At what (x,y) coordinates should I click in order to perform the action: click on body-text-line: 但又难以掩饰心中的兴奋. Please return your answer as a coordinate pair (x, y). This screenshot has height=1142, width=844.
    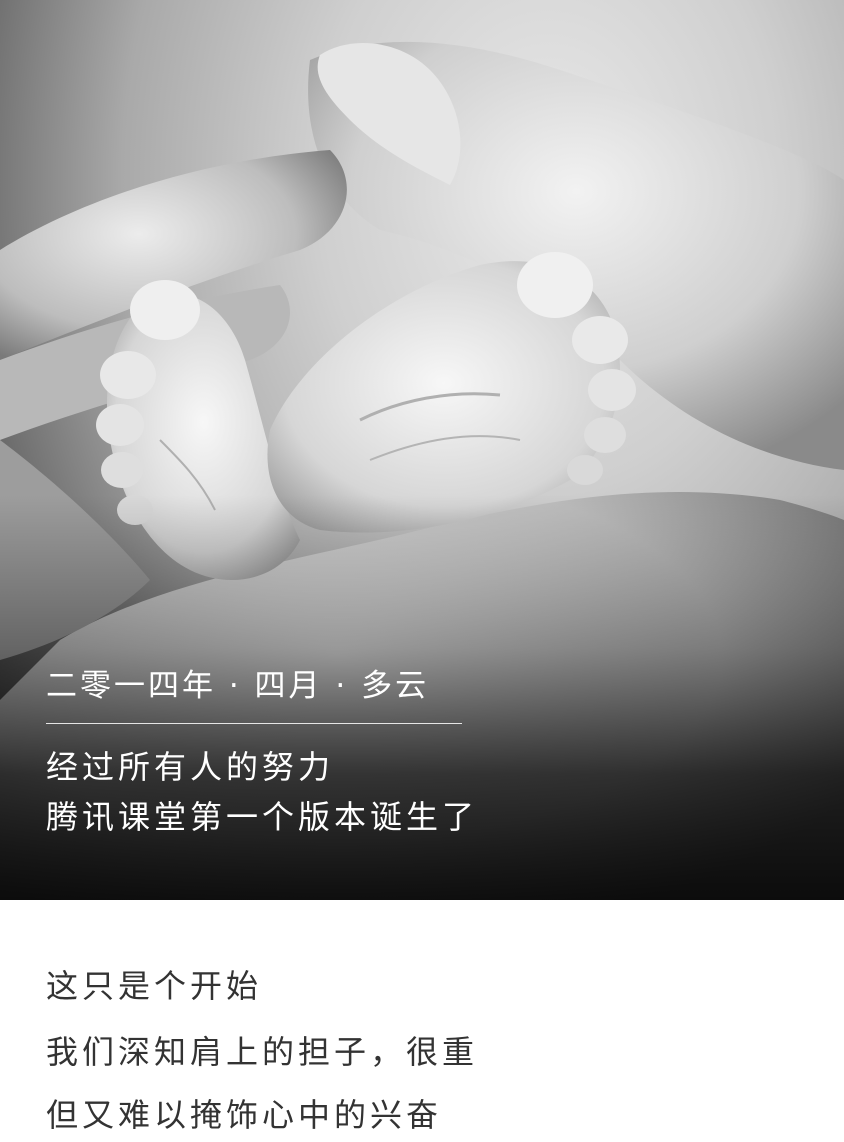
    Looking at the image, I should click on (244, 1115).